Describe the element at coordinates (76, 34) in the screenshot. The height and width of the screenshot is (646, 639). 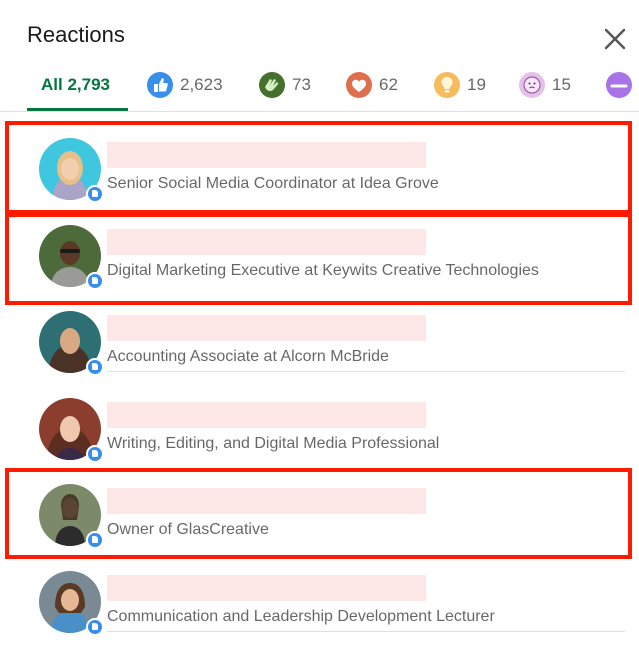
I see `dialog-title: Reactions` at that location.